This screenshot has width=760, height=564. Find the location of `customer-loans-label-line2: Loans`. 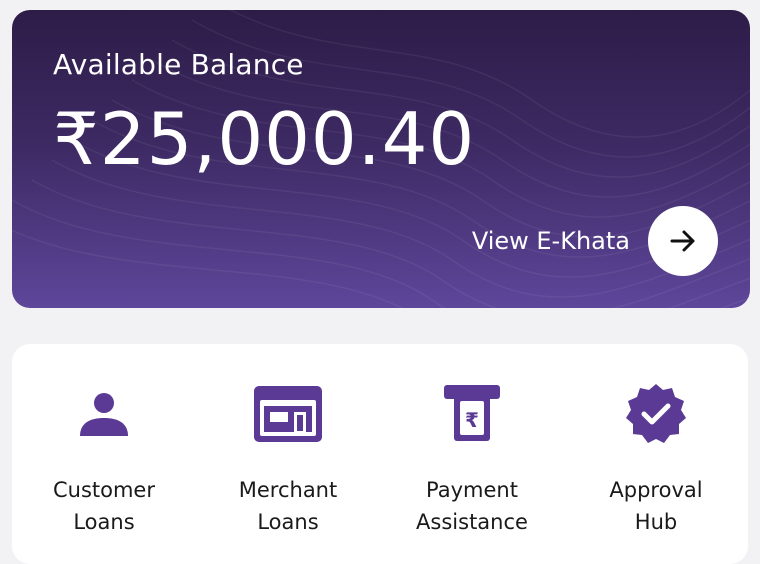

customer-loans-label-line2: Loans is located at coordinates (104, 522).